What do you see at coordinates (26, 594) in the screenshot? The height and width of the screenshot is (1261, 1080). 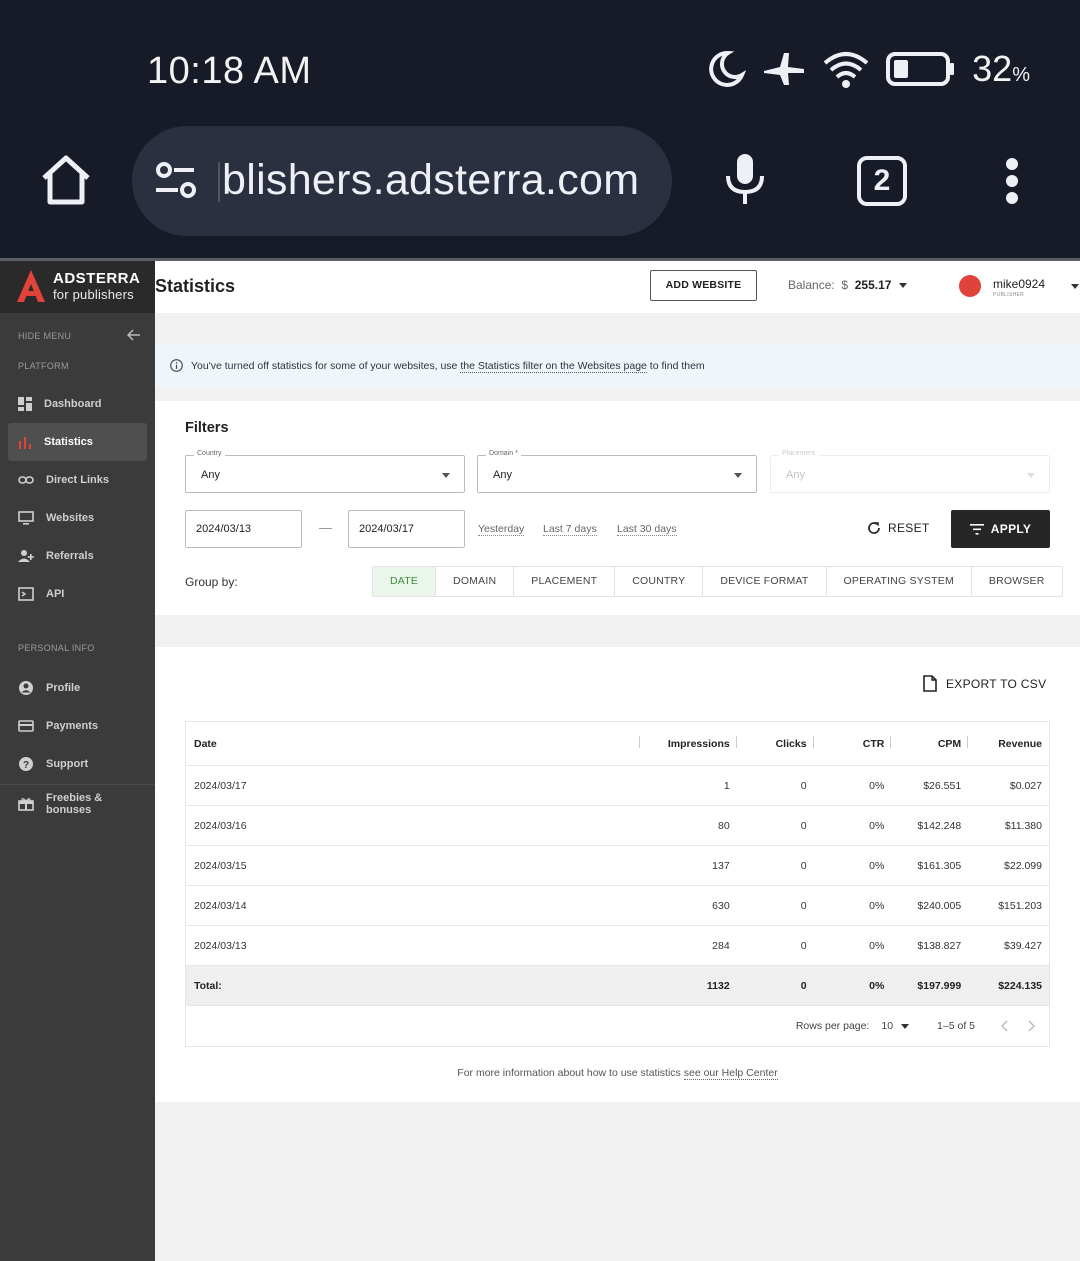 I see `terminal-icon` at bounding box center [26, 594].